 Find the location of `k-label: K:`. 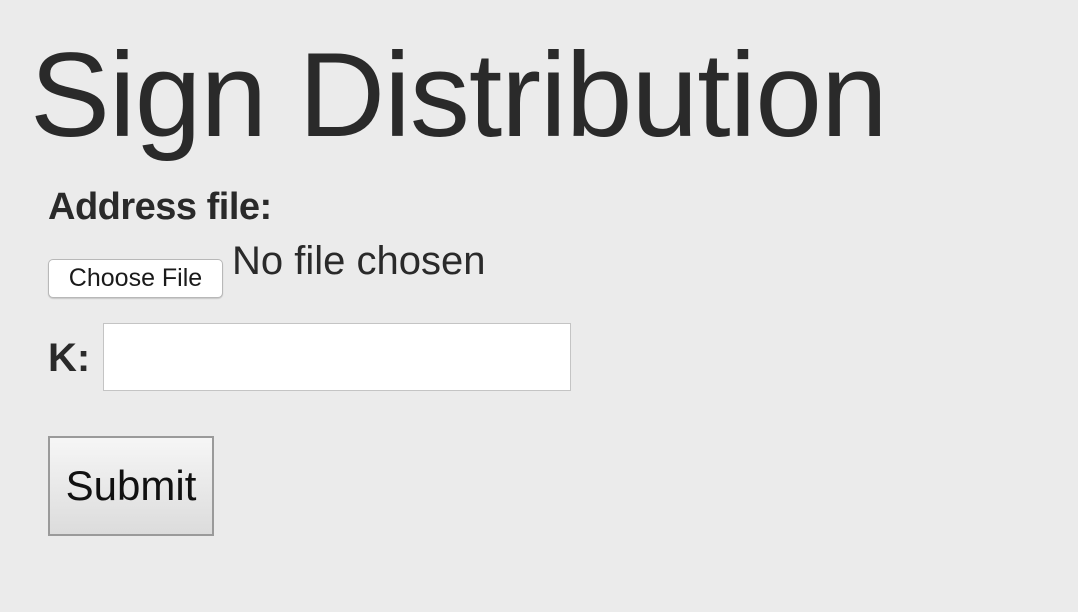

k-label: K: is located at coordinates (69, 358).